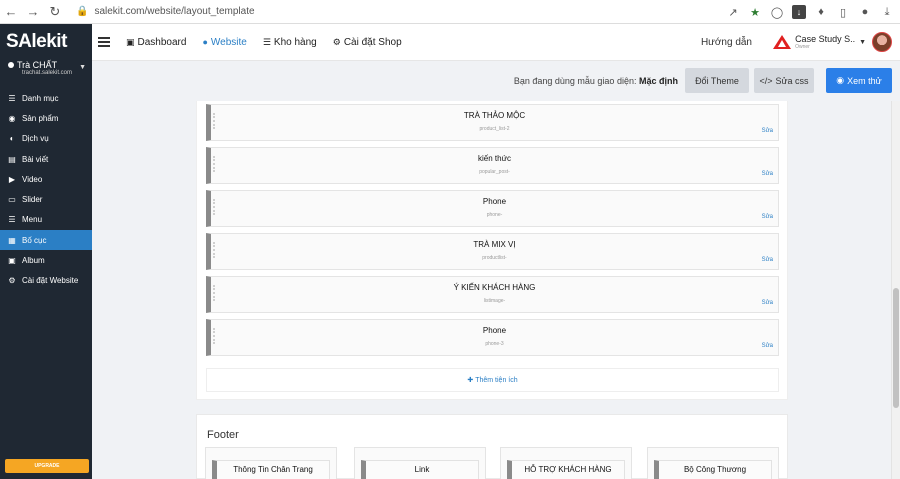 The image size is (900, 479). What do you see at coordinates (492, 208) in the screenshot?
I see `layout-block: Phone phone- Sửa` at bounding box center [492, 208].